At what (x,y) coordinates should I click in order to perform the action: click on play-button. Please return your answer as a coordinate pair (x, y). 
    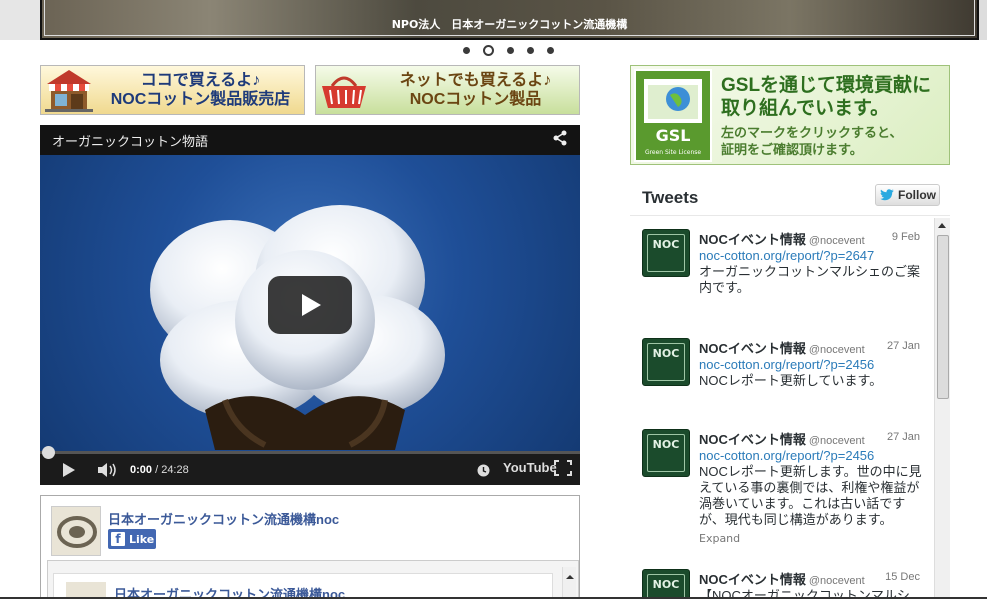
    Looking at the image, I should click on (310, 305).